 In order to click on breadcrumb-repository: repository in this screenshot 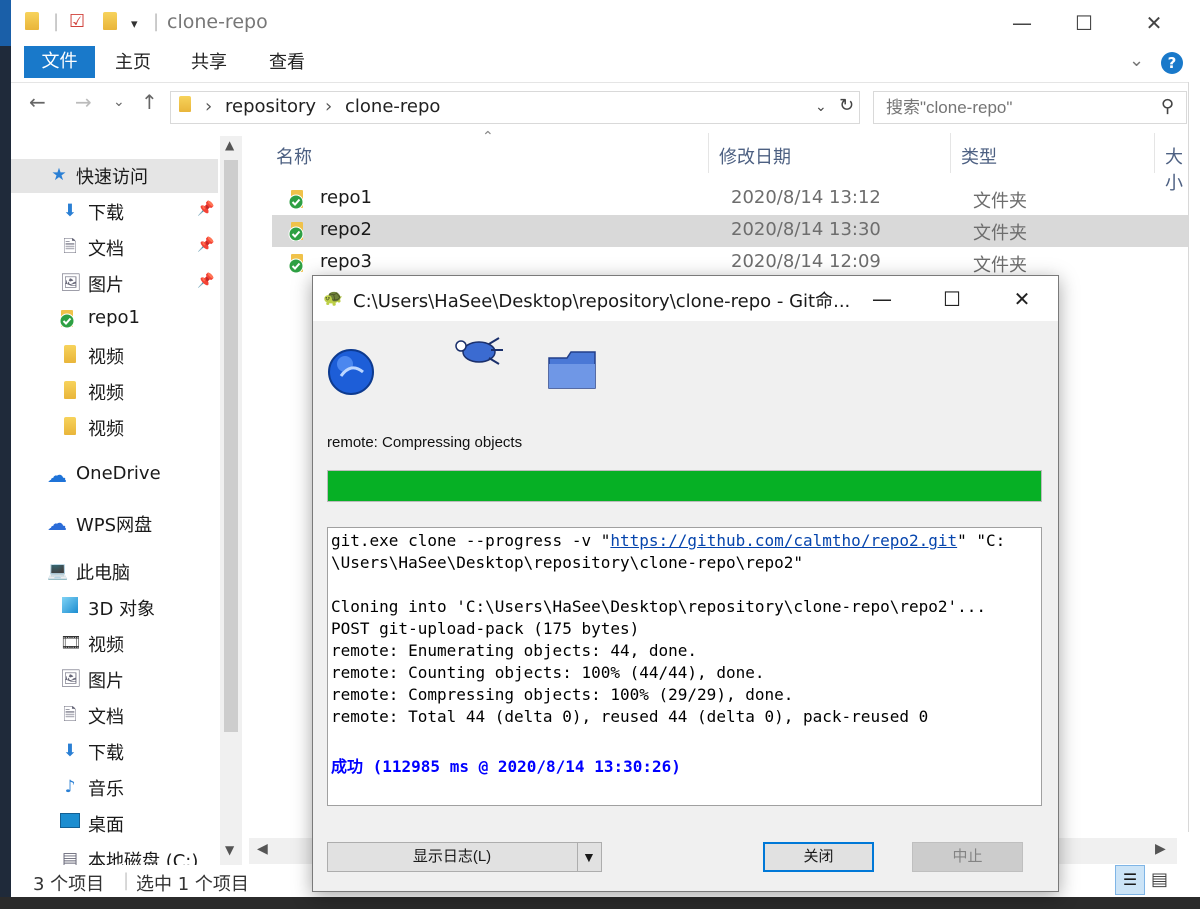, I will do `click(270, 106)`.